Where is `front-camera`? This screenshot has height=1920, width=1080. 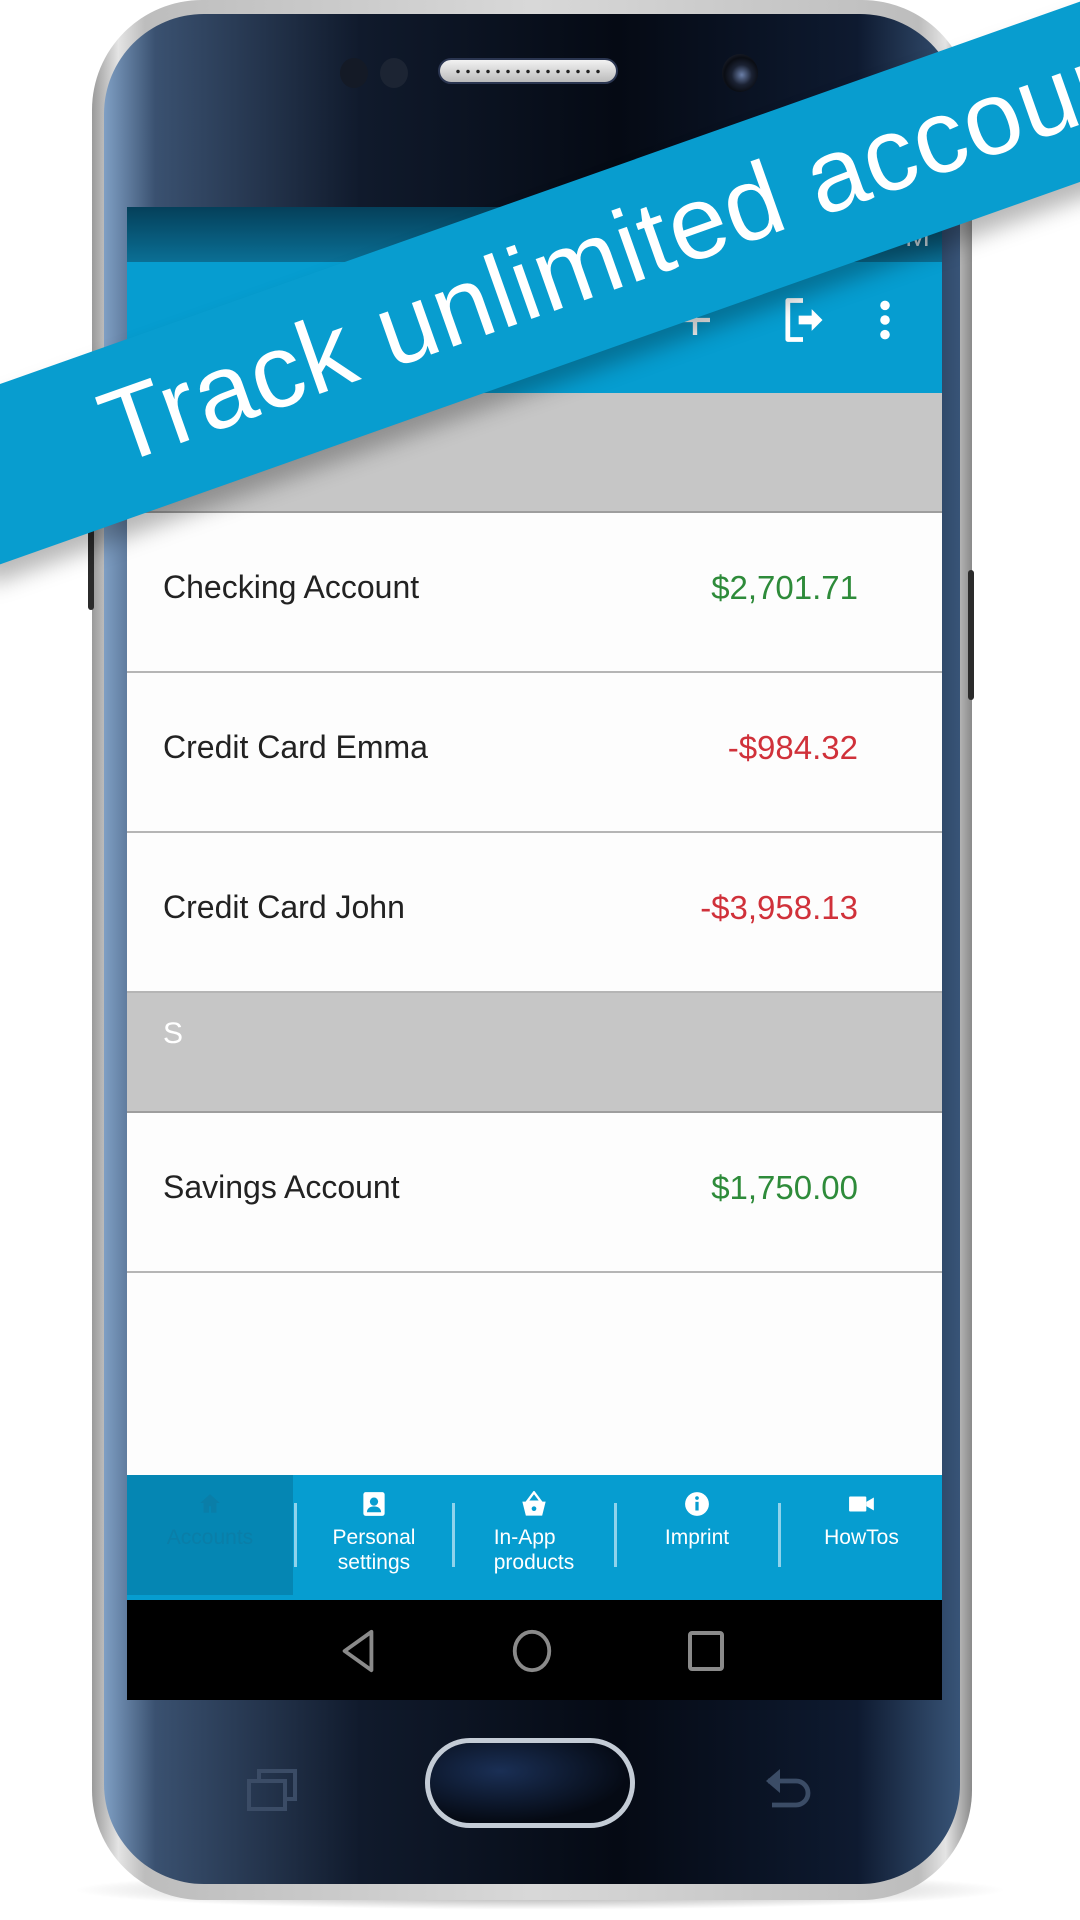 front-camera is located at coordinates (740, 73).